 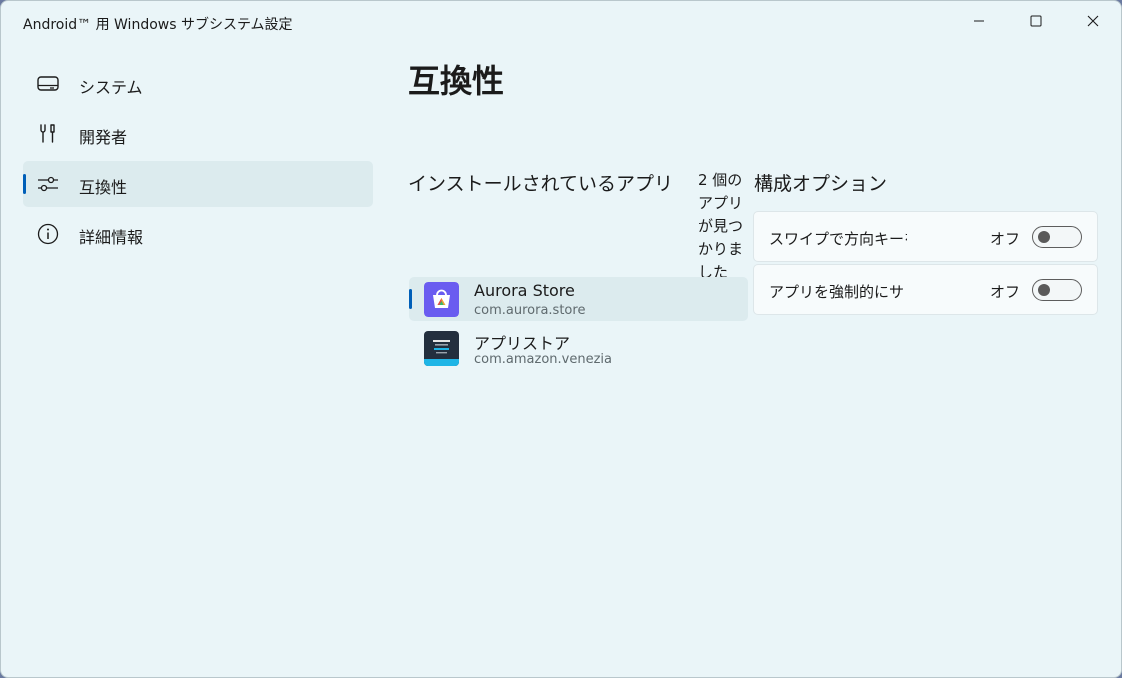 I want to click on sidebar-item-label: 互換性, so click(x=103, y=187).